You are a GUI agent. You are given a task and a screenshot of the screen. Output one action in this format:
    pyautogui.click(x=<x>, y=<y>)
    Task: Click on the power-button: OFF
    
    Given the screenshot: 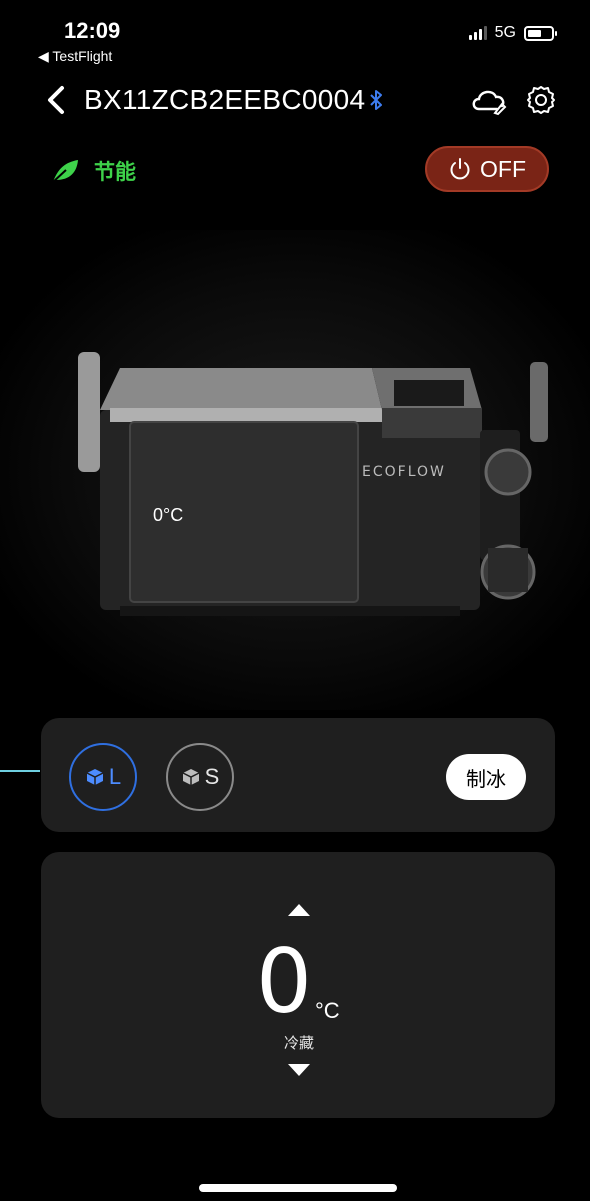 What is the action you would take?
    pyautogui.click(x=487, y=169)
    